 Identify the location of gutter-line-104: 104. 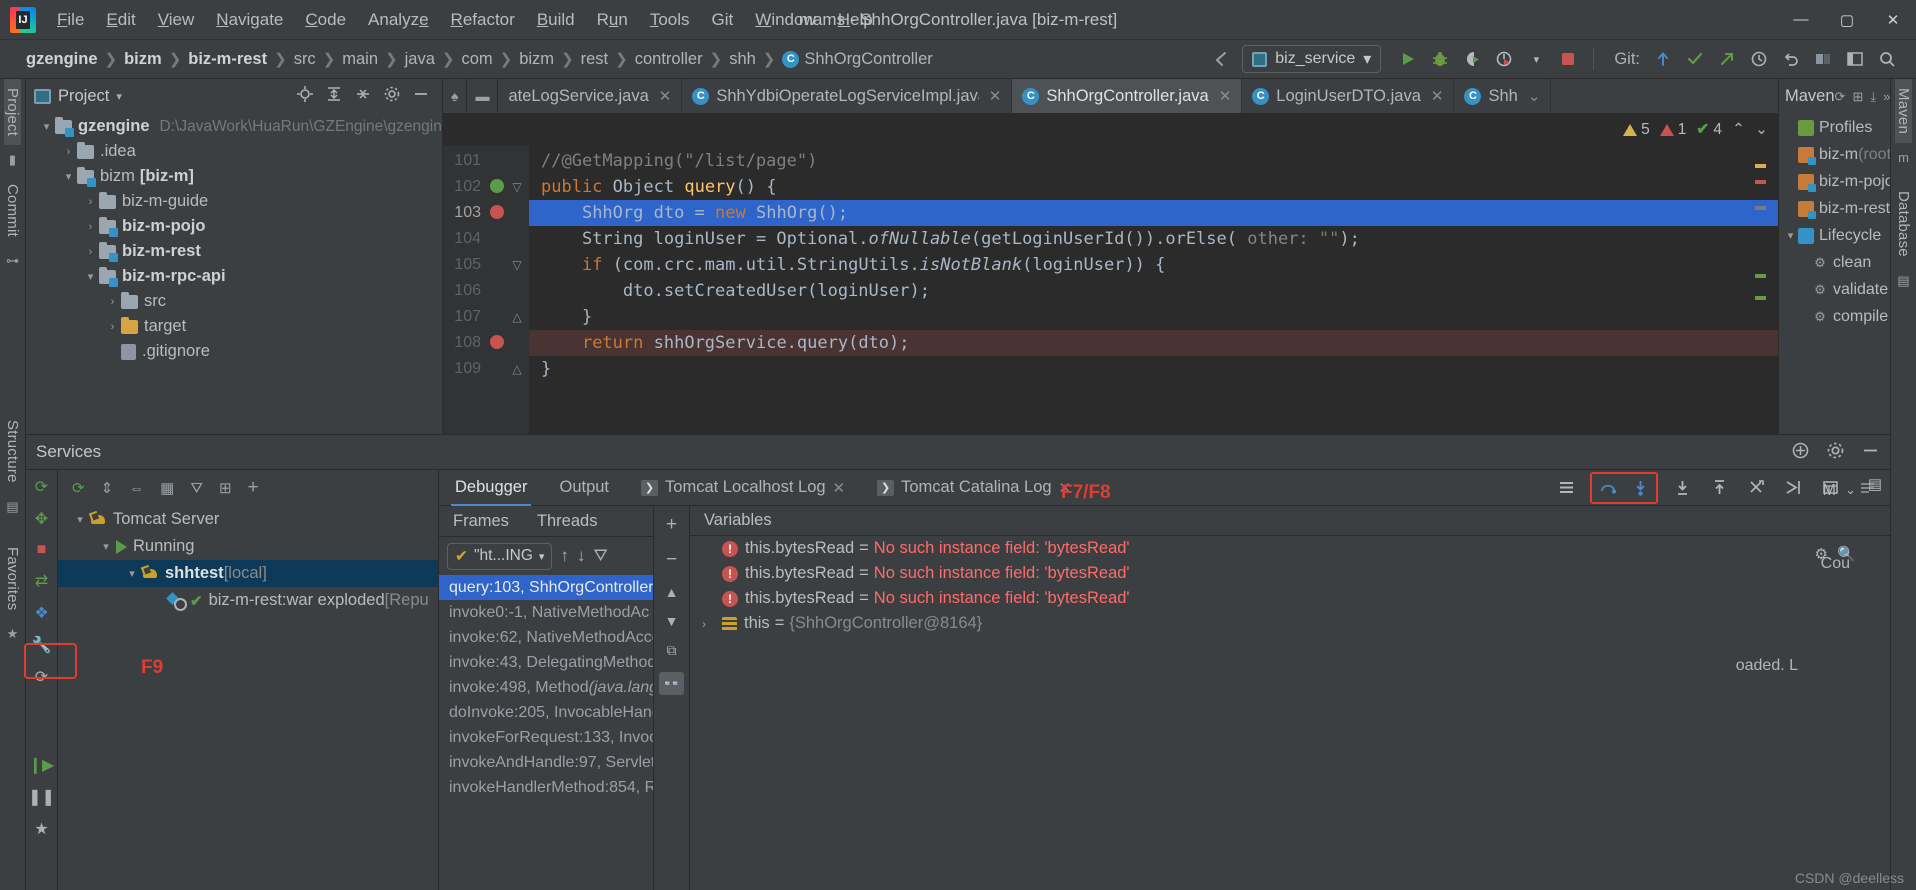
(486, 239).